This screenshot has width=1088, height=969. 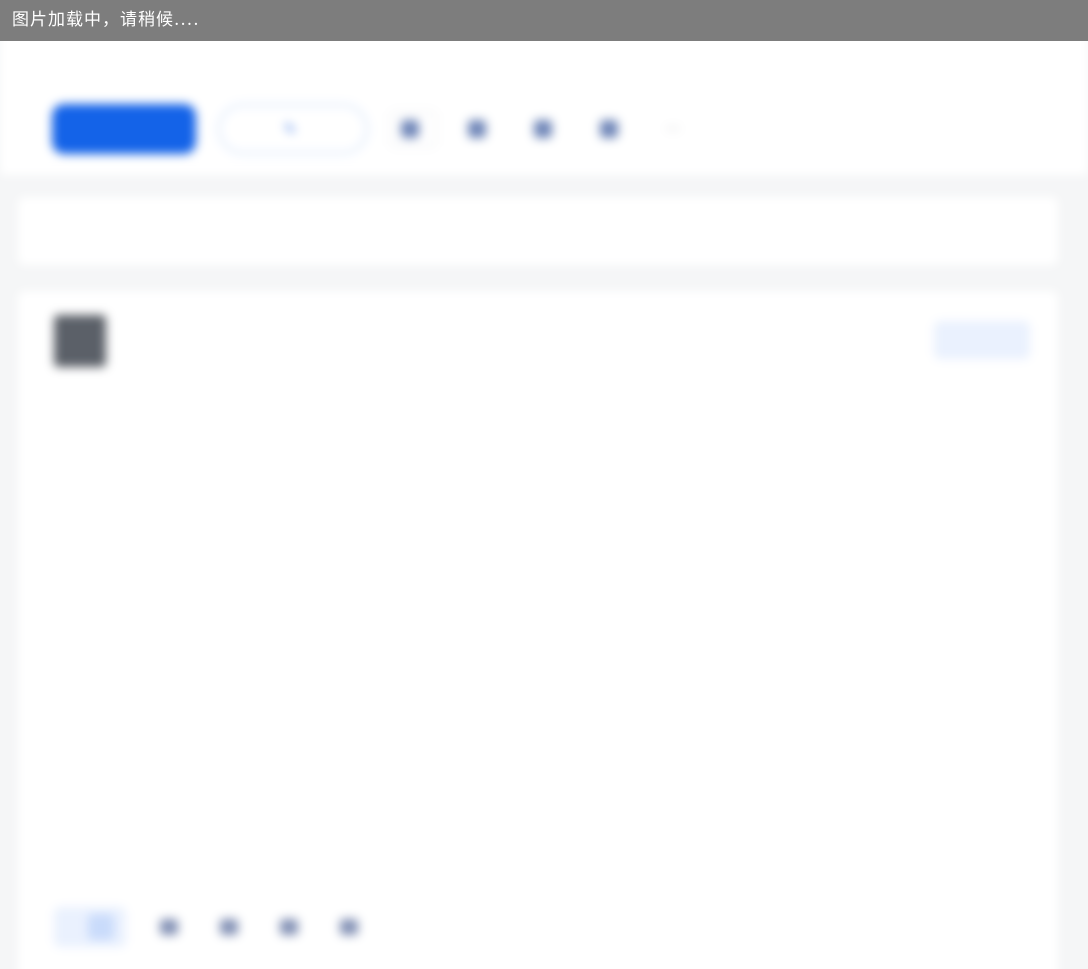 What do you see at coordinates (538, 231) in the screenshot?
I see `view-all-answers-card` at bounding box center [538, 231].